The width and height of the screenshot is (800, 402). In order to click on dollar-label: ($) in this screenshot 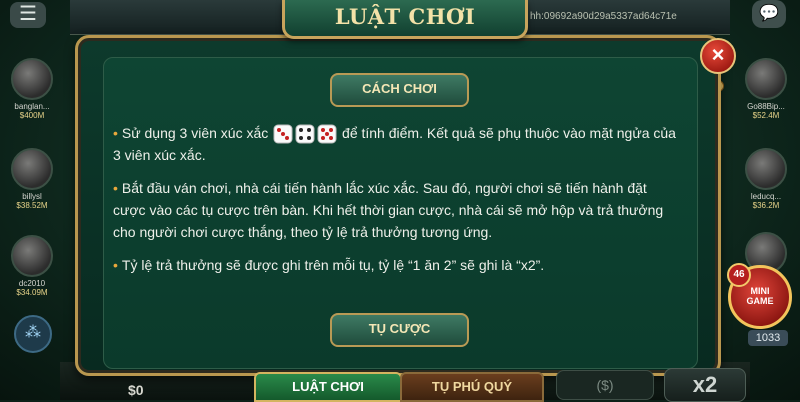, I will do `click(605, 385)`.